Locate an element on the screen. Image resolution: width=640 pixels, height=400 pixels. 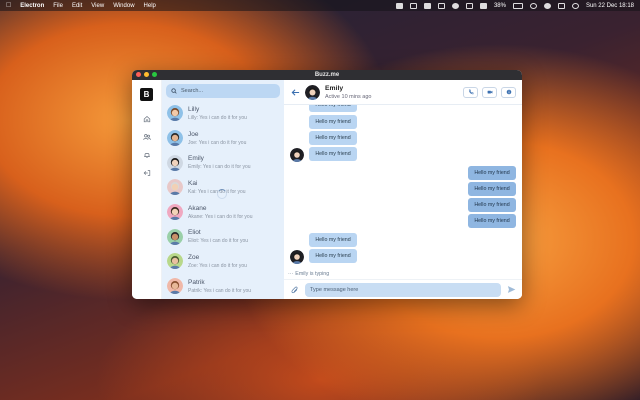
logout-icon is located at coordinates (146, 172).